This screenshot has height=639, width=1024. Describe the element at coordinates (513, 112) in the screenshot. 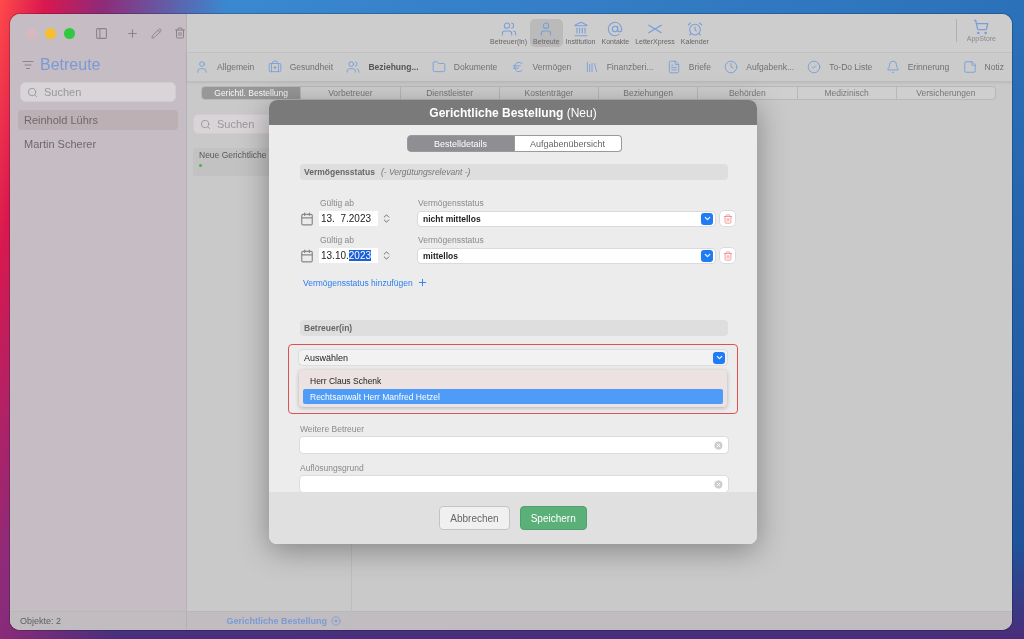

I see `dialog-title: Gerichtliche Bestellung (Neu)` at that location.